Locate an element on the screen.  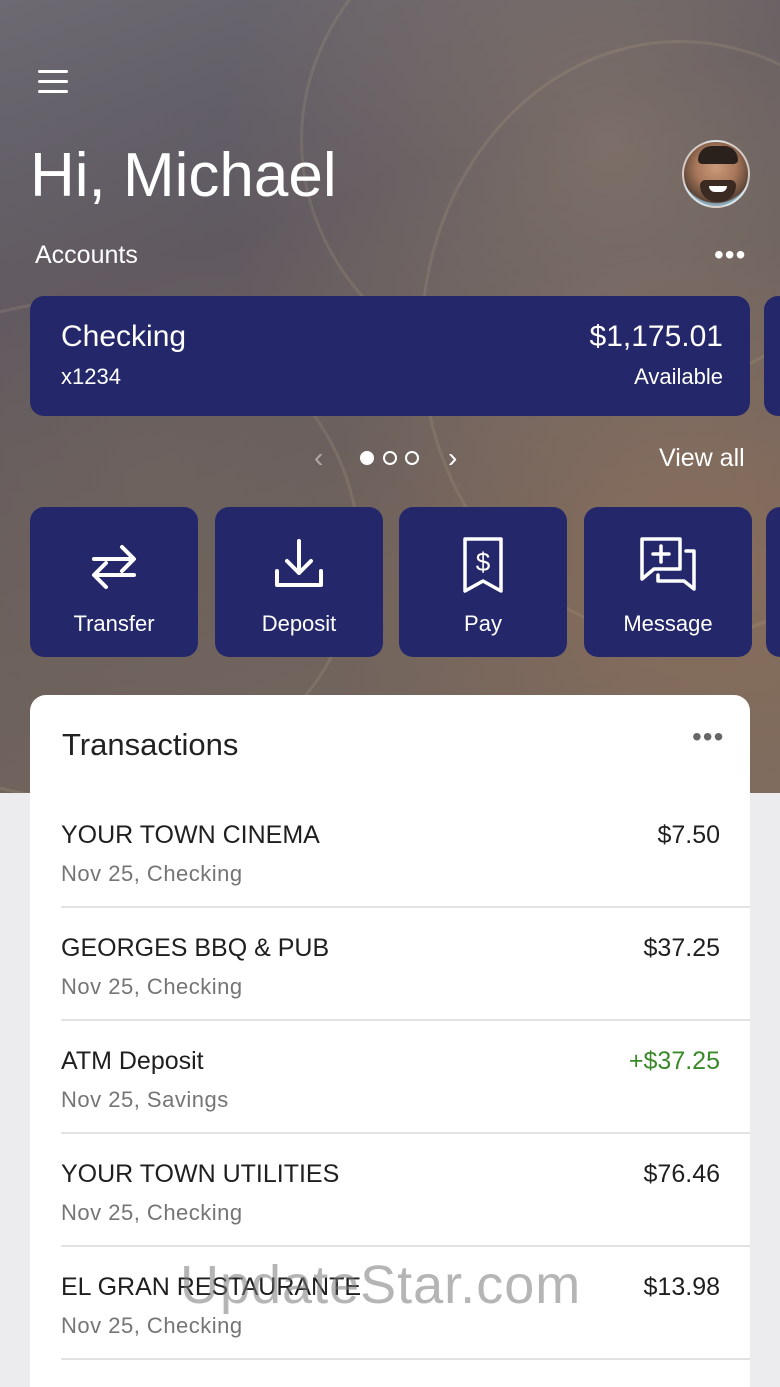
next-action-peek is located at coordinates (773, 582).